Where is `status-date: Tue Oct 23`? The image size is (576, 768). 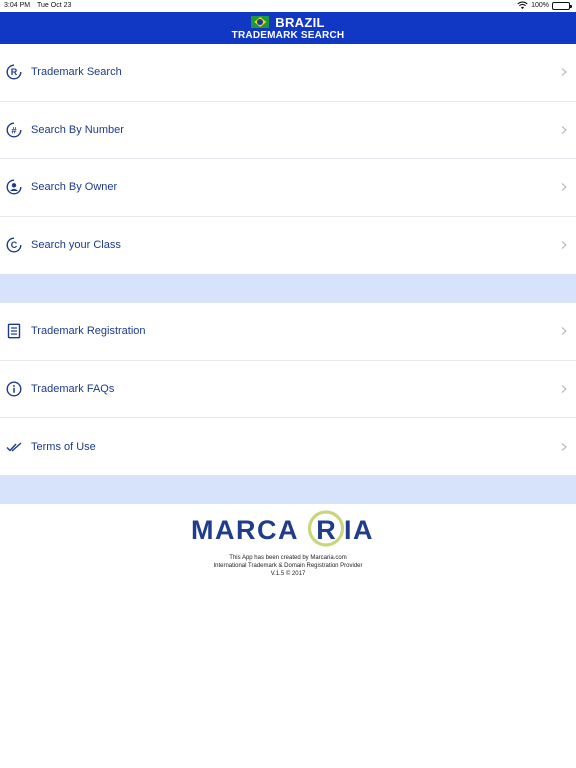
status-date: Tue Oct 23 is located at coordinates (54, 5).